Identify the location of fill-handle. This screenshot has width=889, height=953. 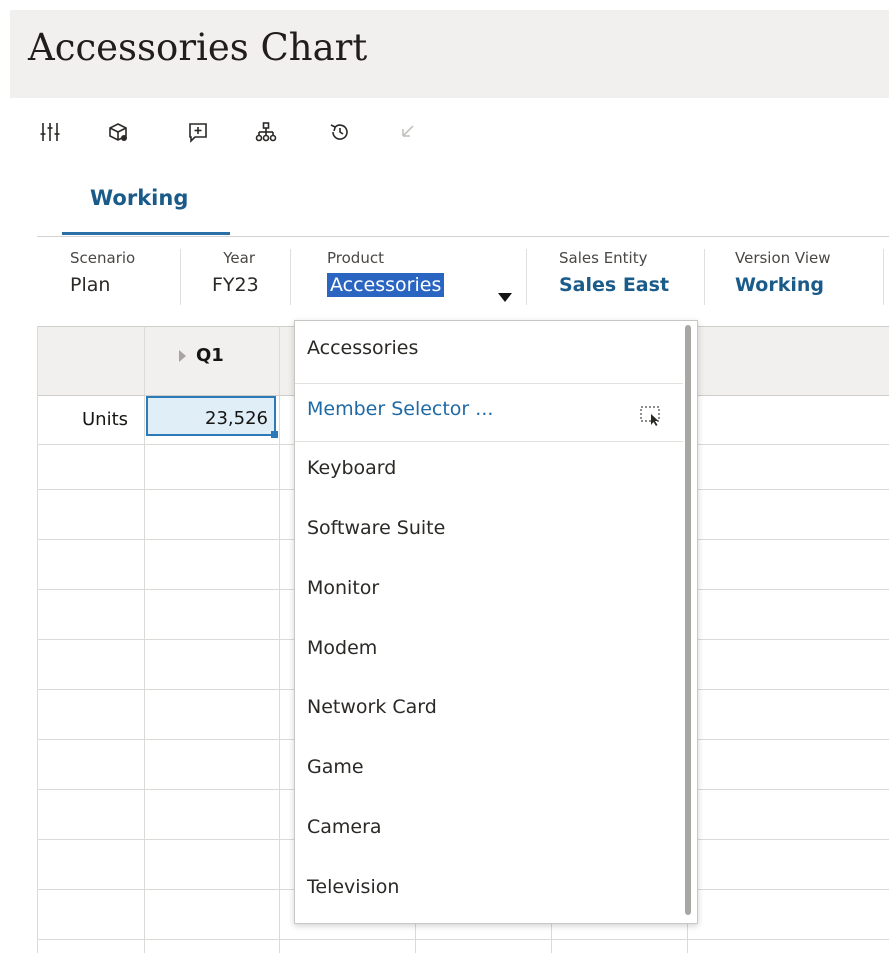
(274, 434).